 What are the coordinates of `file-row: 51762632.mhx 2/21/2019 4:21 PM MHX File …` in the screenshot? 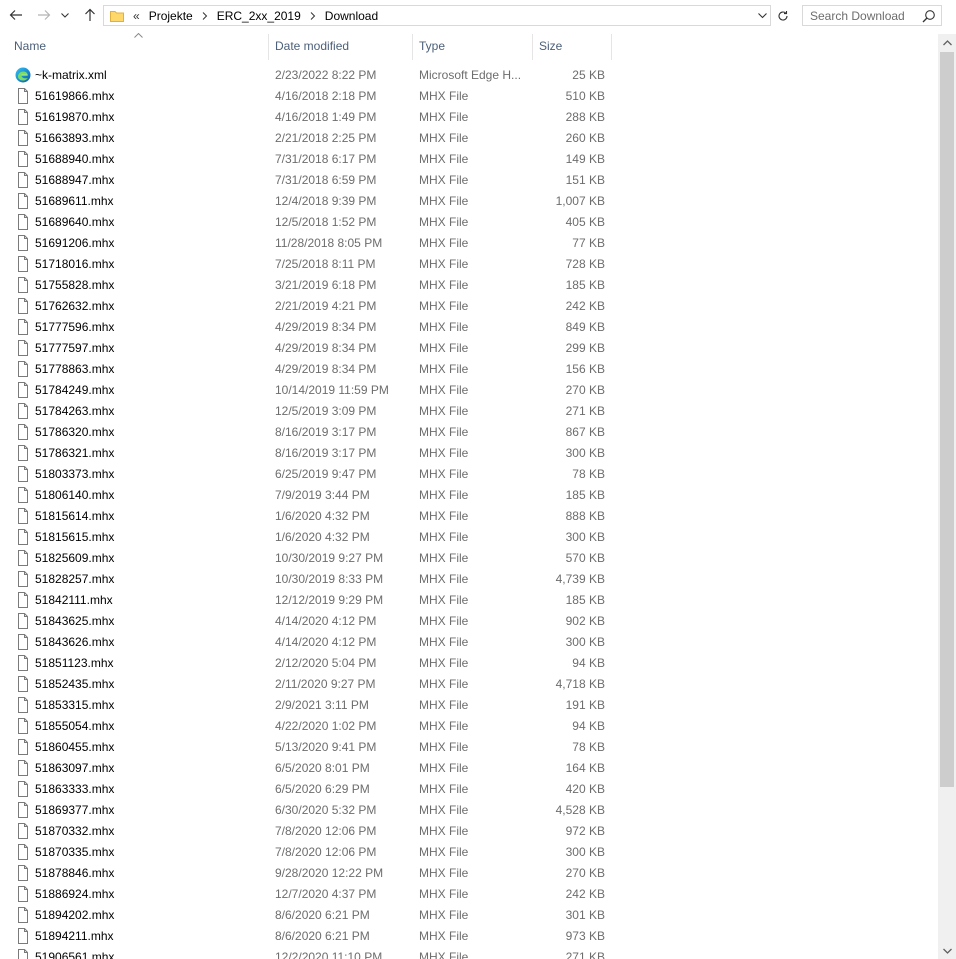 It's located at (469, 306).